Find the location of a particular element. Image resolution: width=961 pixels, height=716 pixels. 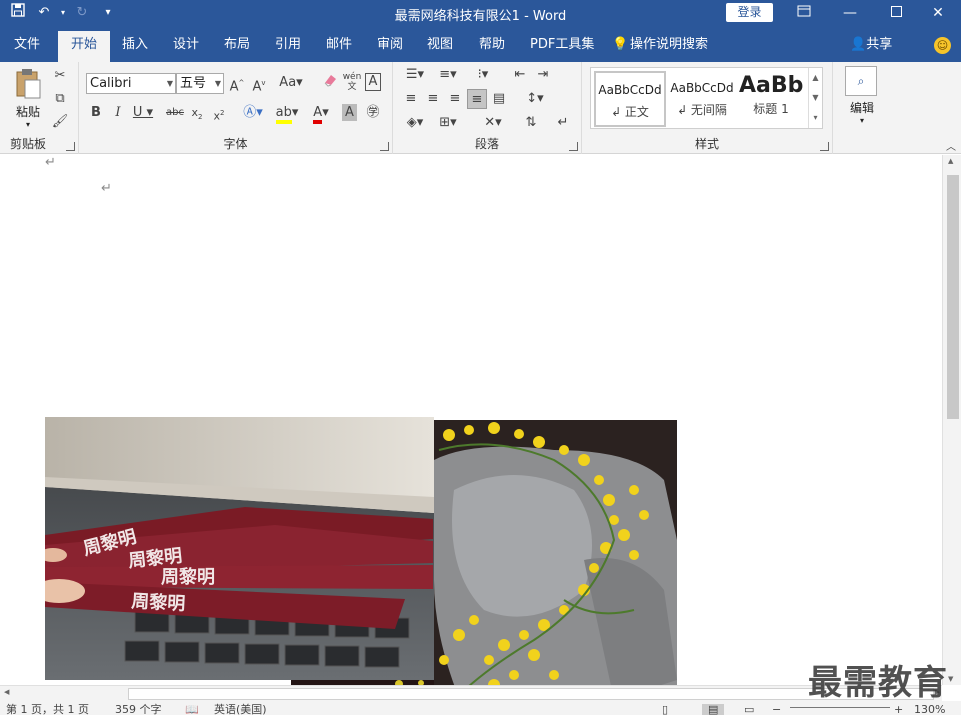

tell-me-search: 💡 操作说明搜索 is located at coordinates (663, 46).